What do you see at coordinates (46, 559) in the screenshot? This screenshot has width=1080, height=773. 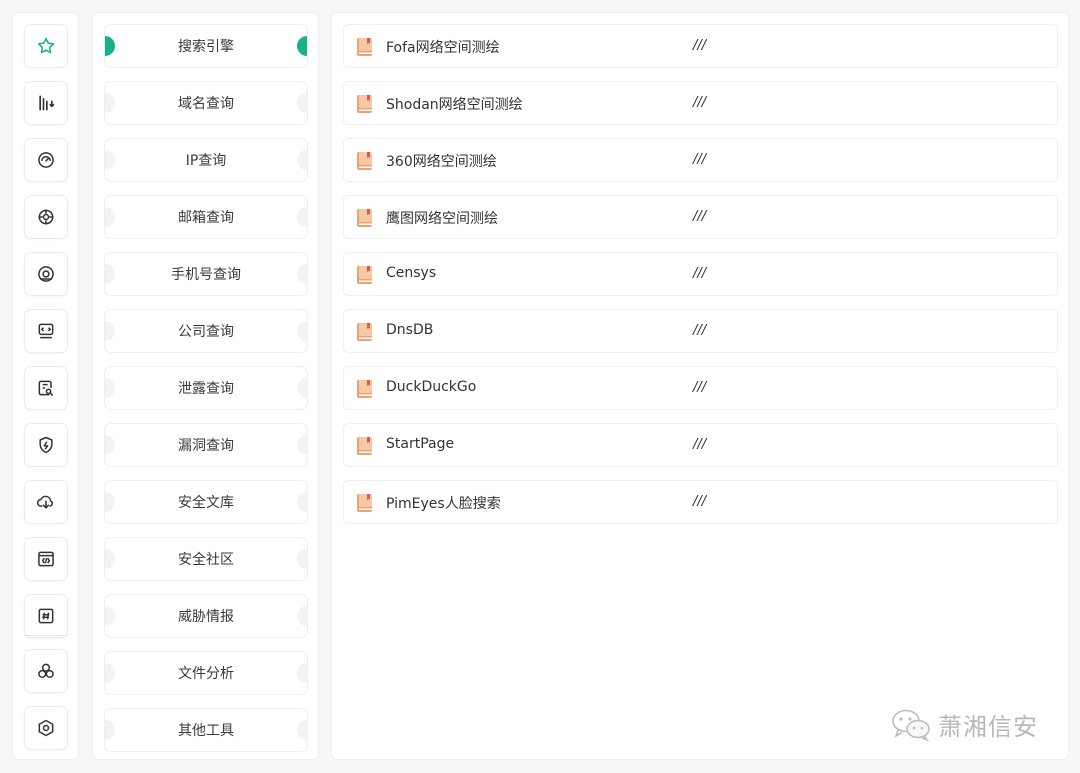 I see `code-window-icon` at bounding box center [46, 559].